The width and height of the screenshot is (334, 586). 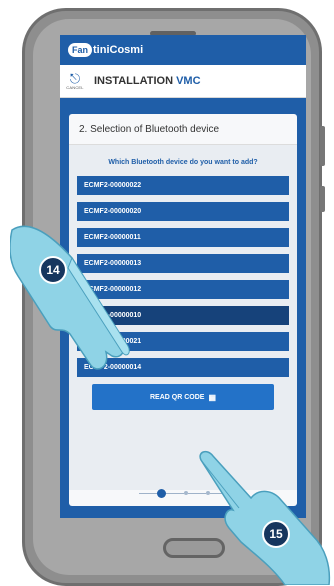 I want to click on device-item: ECMF2-00000022, so click(x=183, y=185).